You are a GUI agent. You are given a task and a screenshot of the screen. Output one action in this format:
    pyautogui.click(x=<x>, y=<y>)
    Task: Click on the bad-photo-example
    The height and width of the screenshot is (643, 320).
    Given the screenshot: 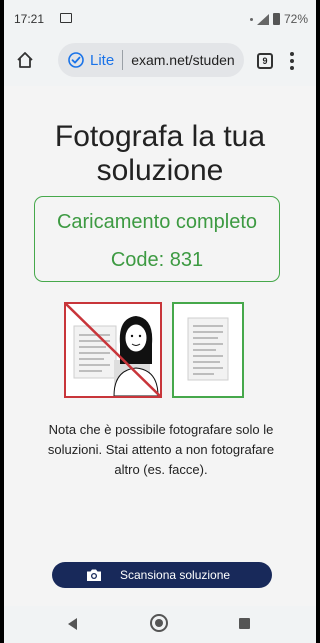 What is the action you would take?
    pyautogui.click(x=113, y=350)
    